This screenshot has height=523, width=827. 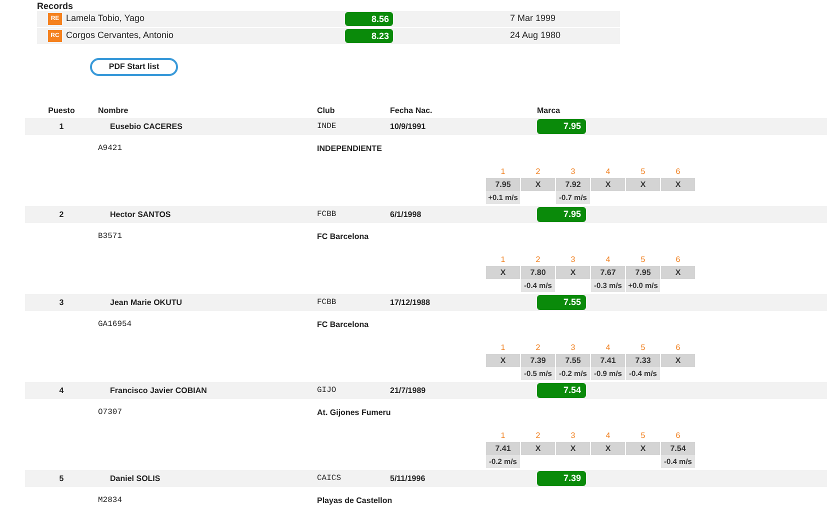 What do you see at coordinates (61, 302) in the screenshot?
I see `place: 3` at bounding box center [61, 302].